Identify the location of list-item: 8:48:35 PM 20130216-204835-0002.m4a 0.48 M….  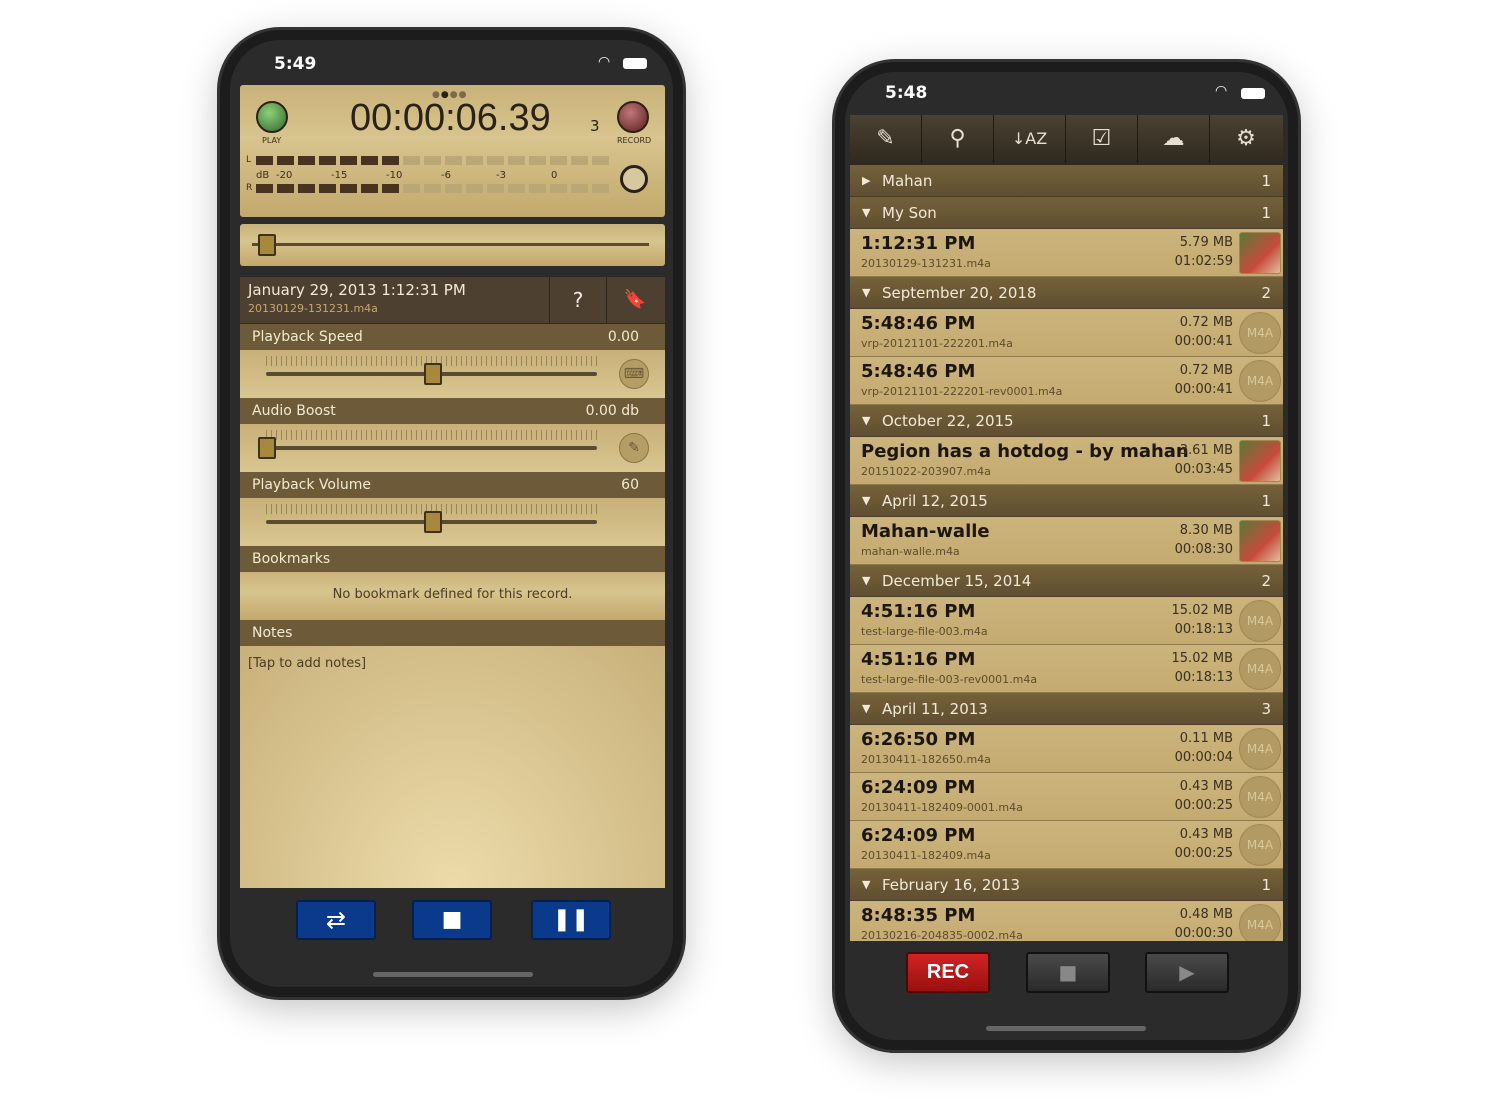
(1066, 921).